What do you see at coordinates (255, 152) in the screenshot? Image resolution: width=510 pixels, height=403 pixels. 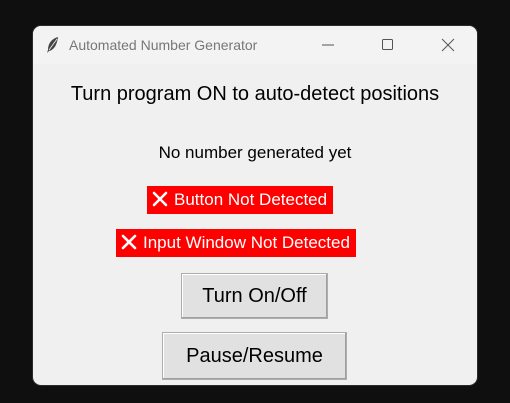 I see `number-status-text: No number generated yet` at bounding box center [255, 152].